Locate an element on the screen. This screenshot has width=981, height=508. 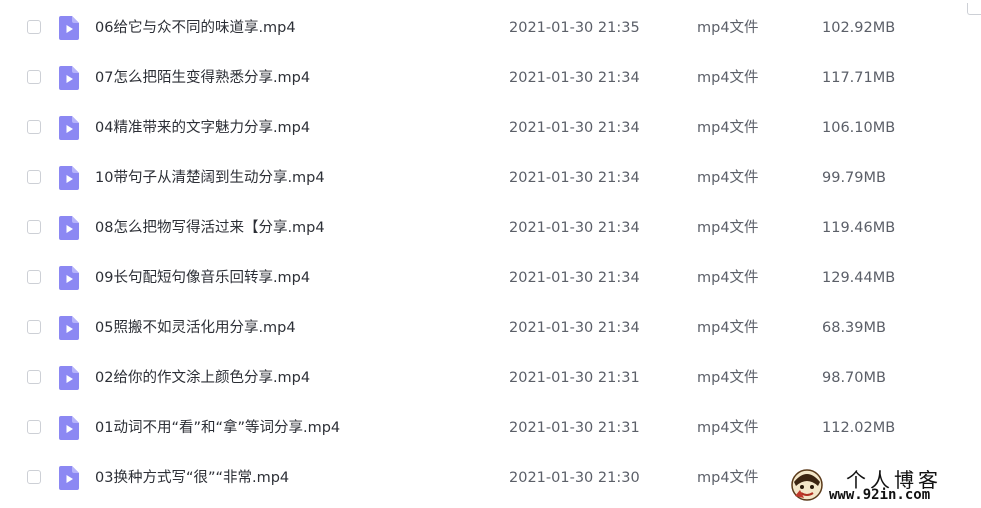
file-name: 09长句配短句像音乐回转享.mp4 is located at coordinates (202, 278).